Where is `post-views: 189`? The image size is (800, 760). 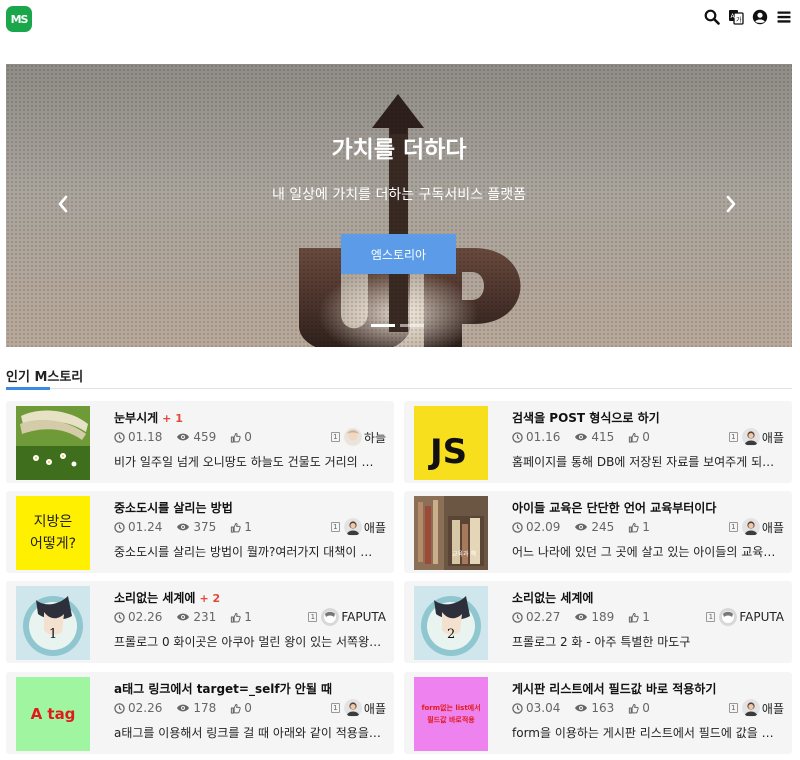 post-views: 189 is located at coordinates (594, 617).